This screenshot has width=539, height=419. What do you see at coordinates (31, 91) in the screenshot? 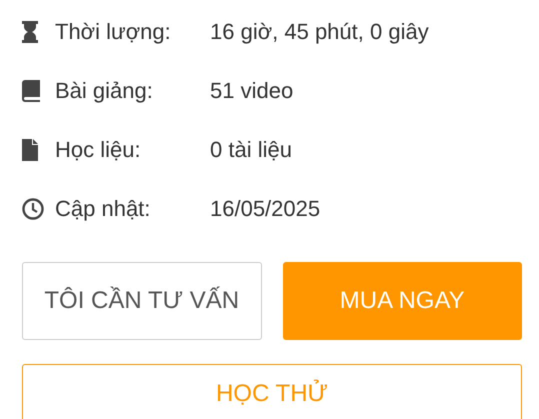
I see `book-icon` at bounding box center [31, 91].